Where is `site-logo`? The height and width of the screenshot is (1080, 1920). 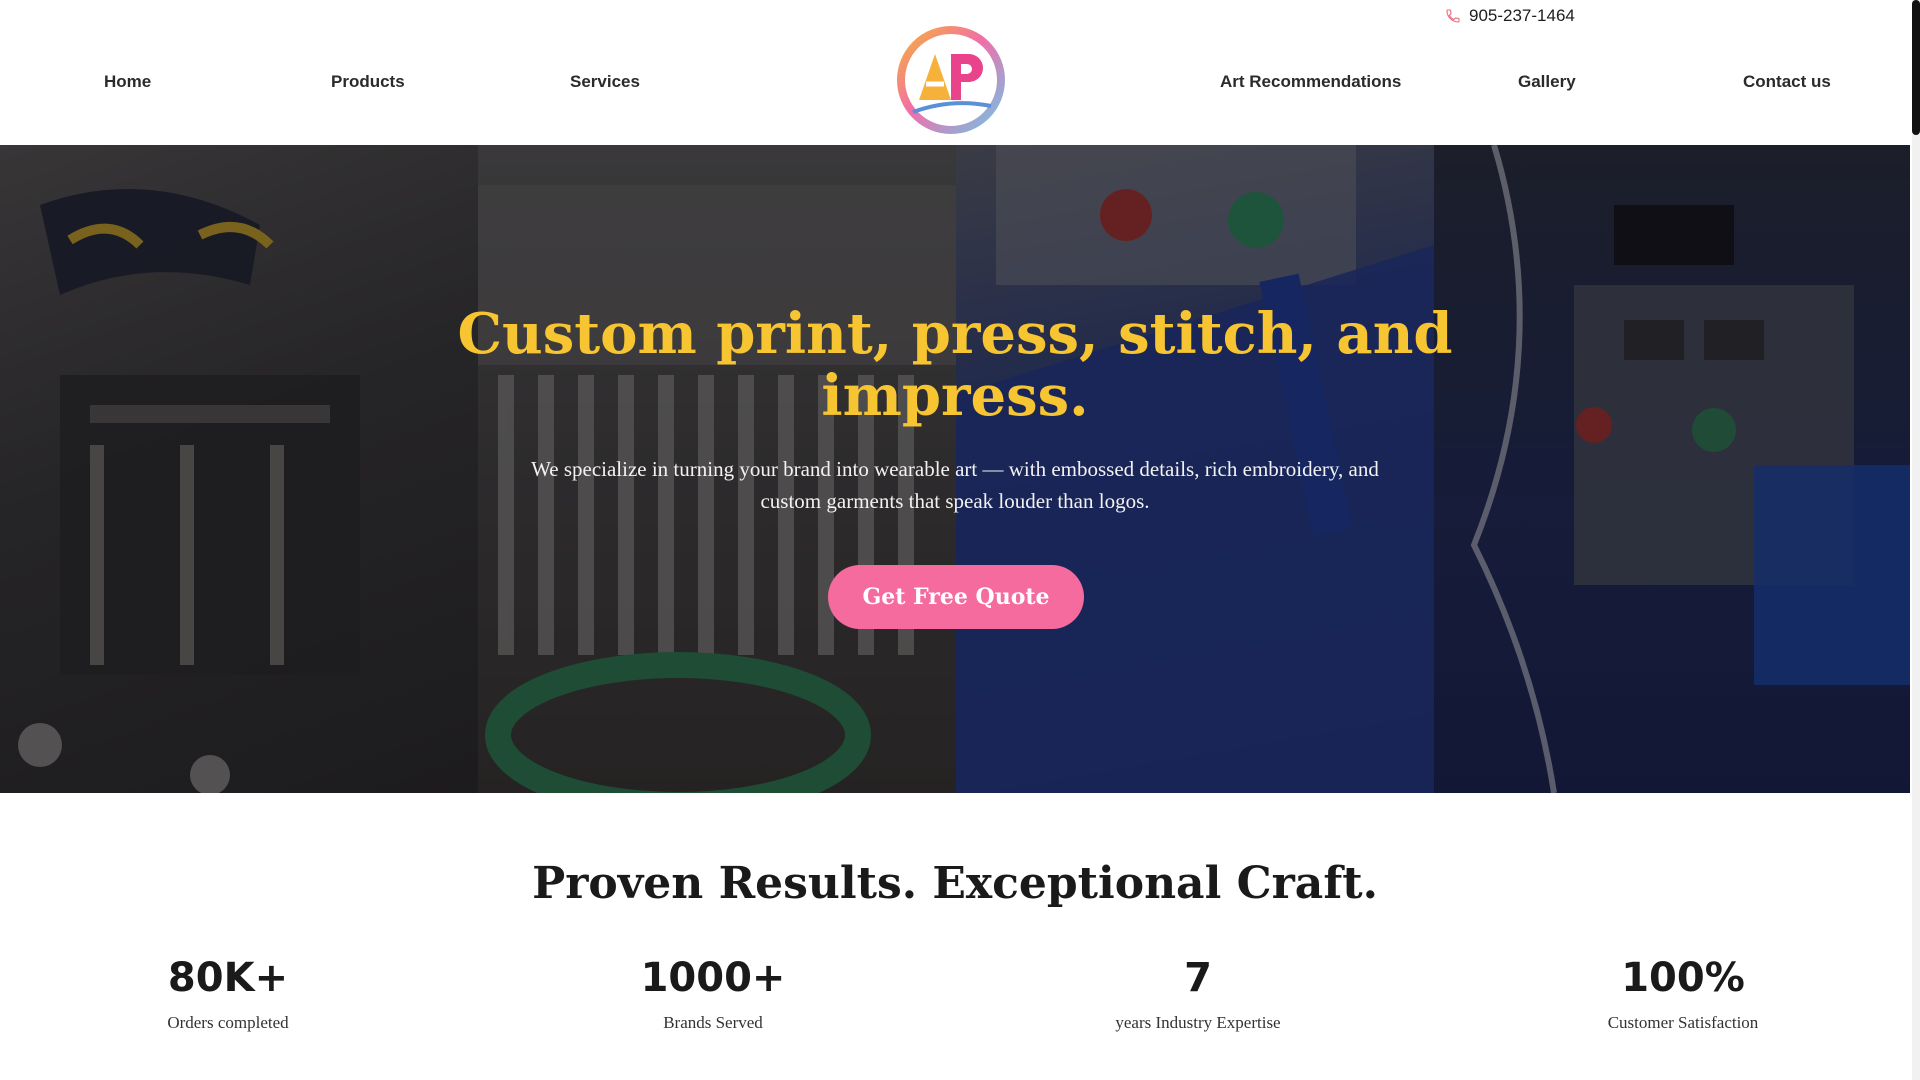
site-logo is located at coordinates (951, 80).